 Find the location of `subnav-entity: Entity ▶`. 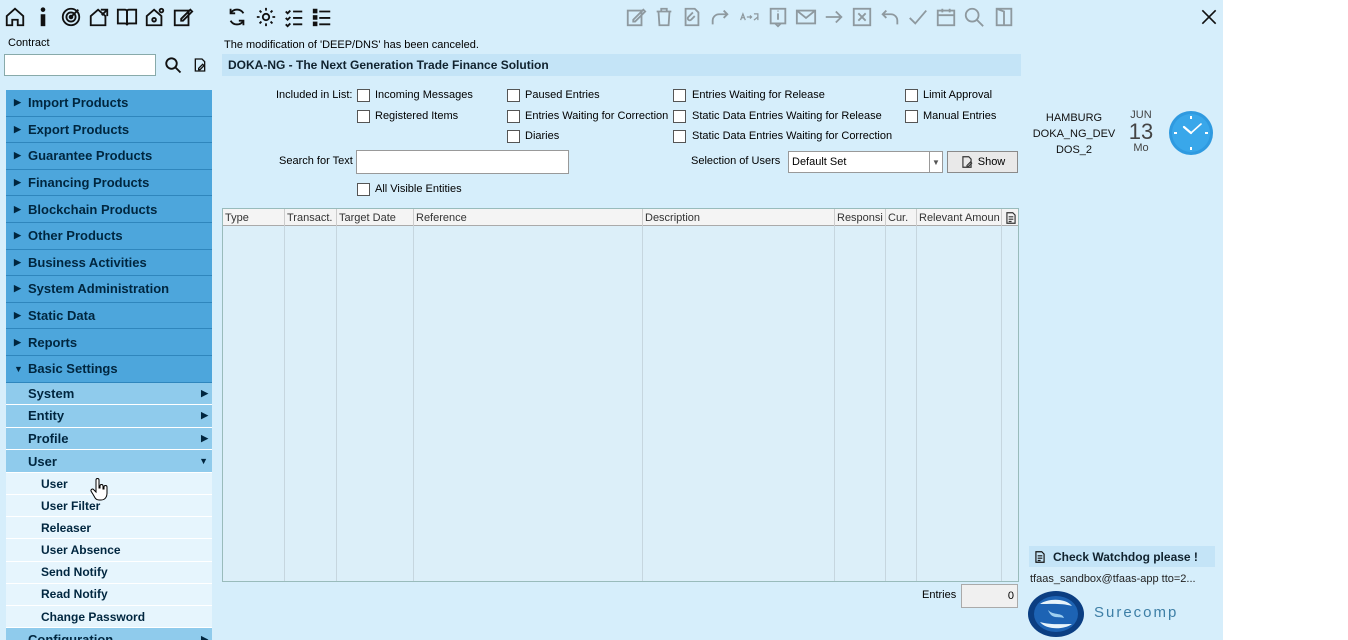

subnav-entity: Entity ▶ is located at coordinates (109, 416).